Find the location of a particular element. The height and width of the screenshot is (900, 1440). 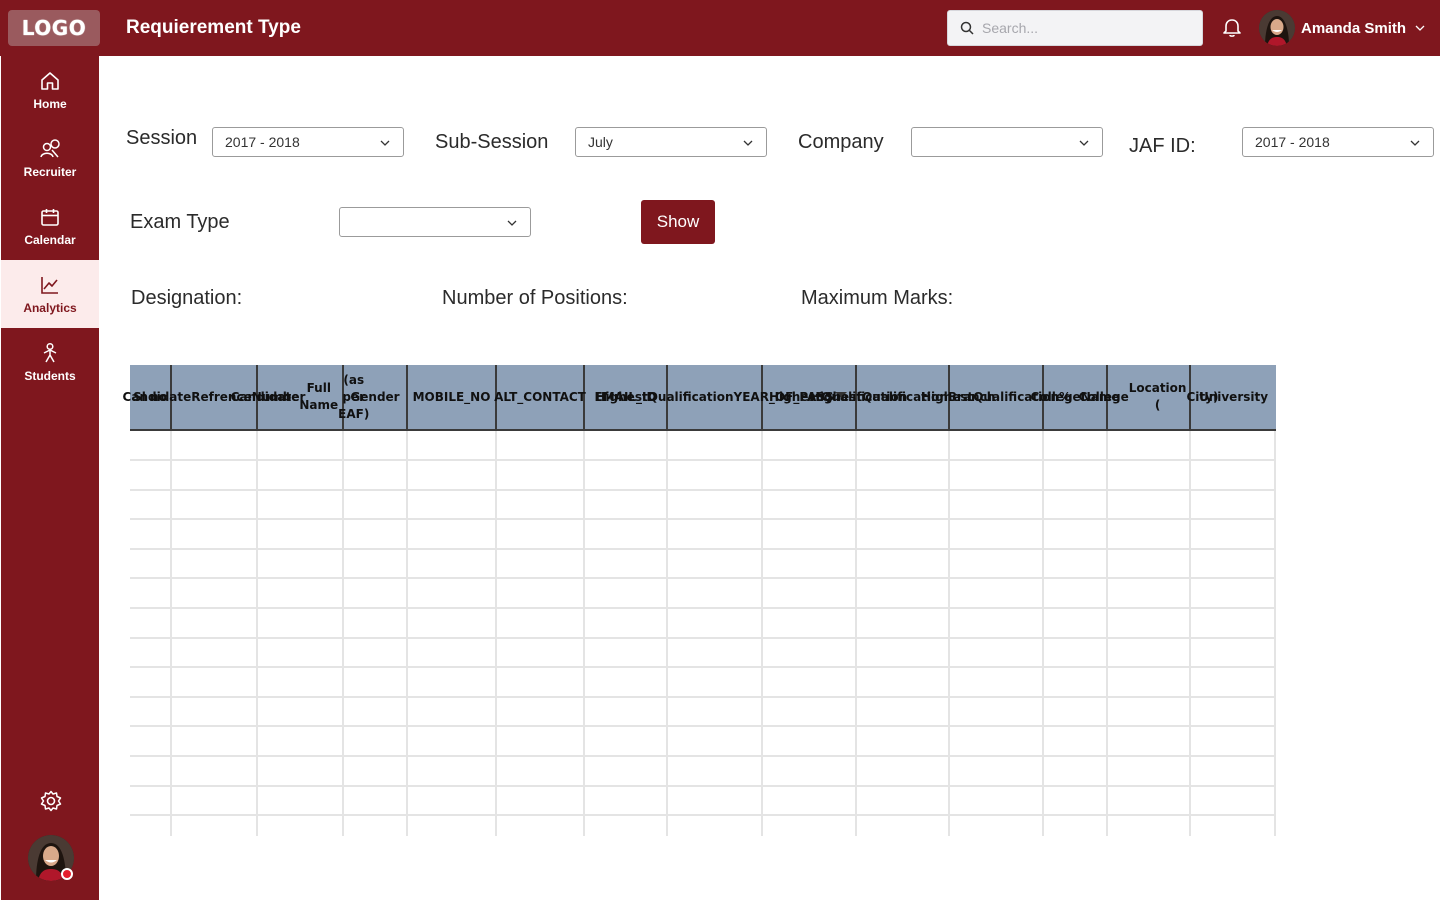

sidebar-item-label: Students is located at coordinates (50, 375).